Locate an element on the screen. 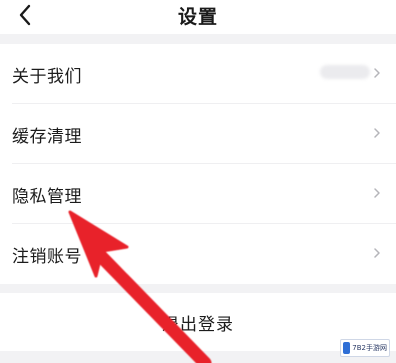  watermark-badge: 7B2手游网 is located at coordinates (365, 348).